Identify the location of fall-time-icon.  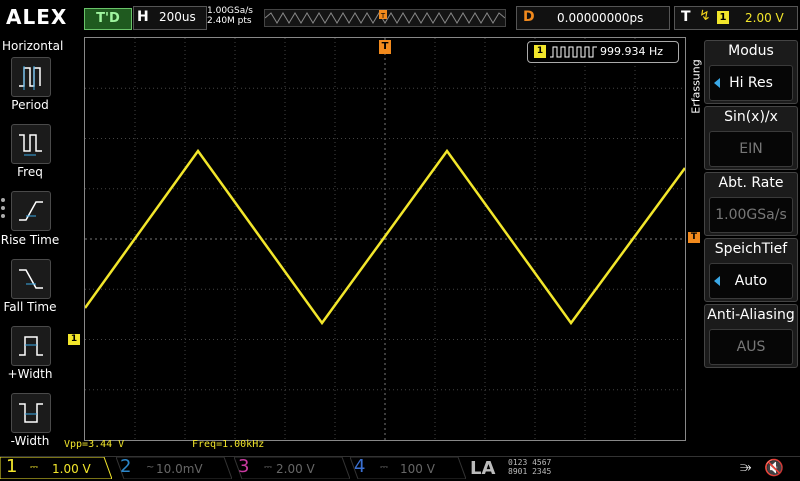
(31, 279).